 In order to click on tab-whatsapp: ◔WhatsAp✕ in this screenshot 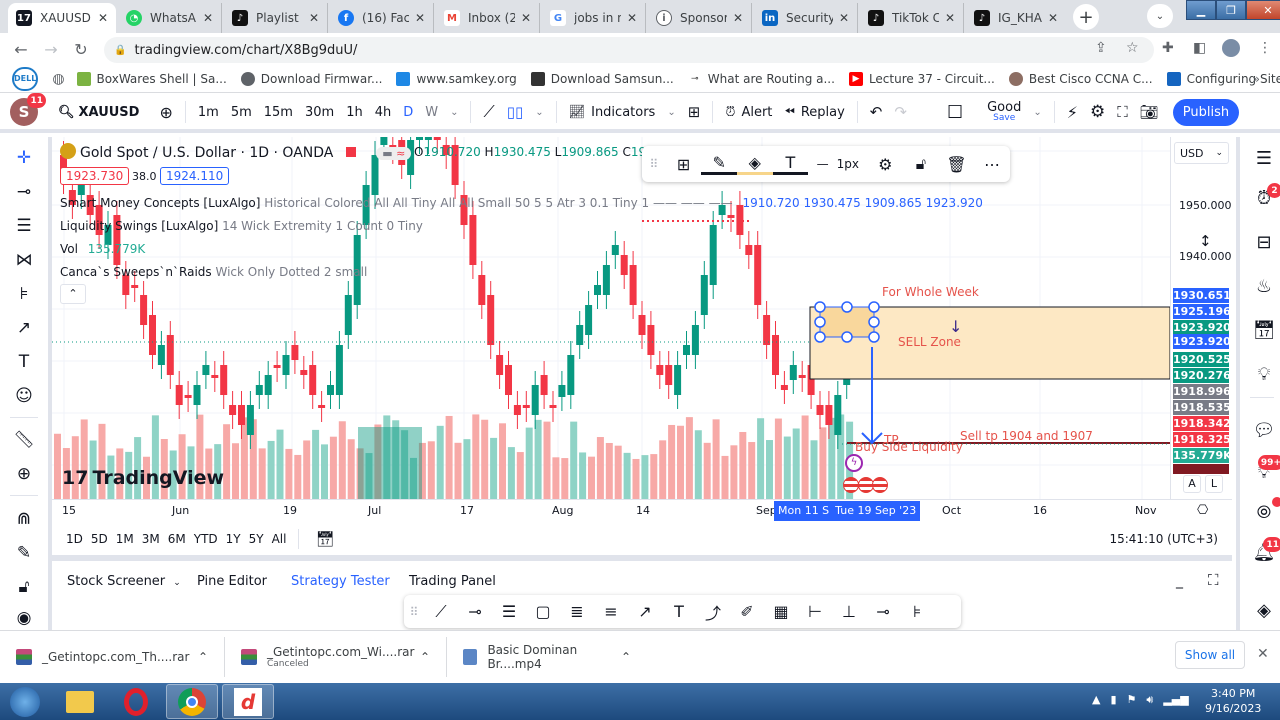, I will do `click(170, 18)`.